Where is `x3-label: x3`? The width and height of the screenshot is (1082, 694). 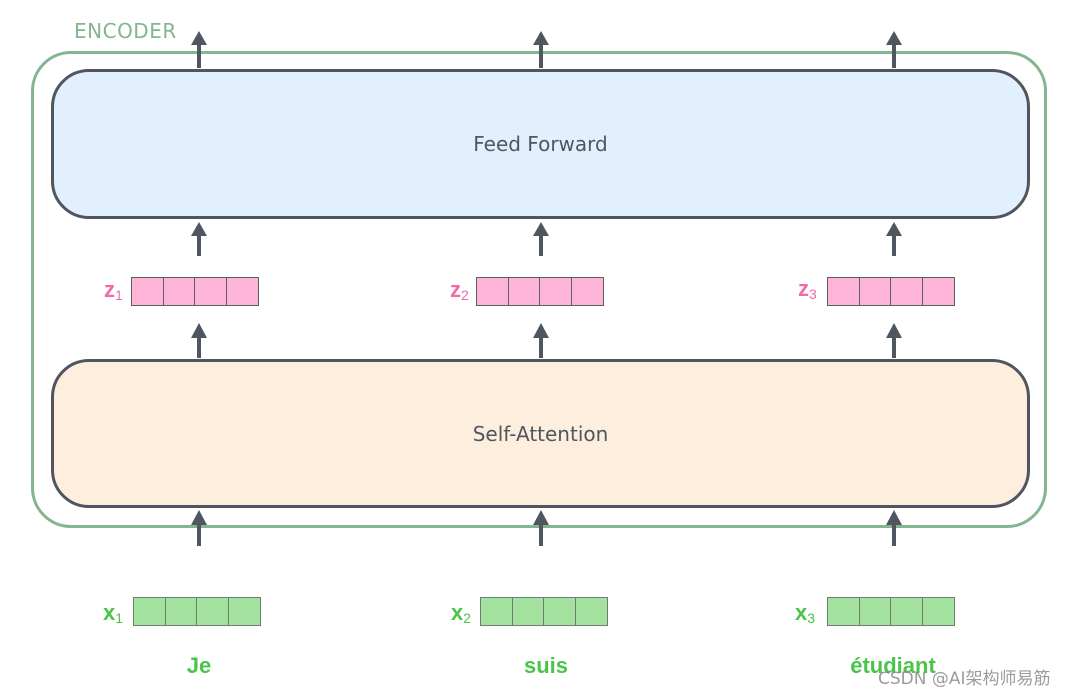
x3-label: x3 is located at coordinates (805, 613).